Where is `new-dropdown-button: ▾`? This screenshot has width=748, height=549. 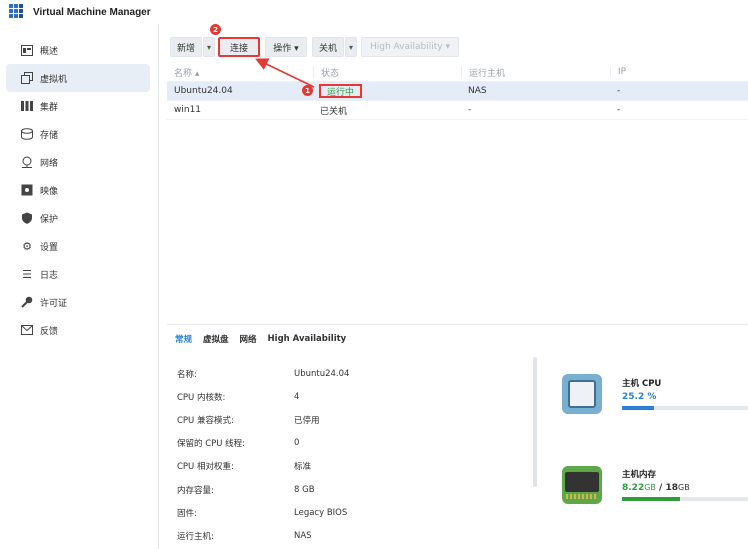 new-dropdown-button: ▾ is located at coordinates (209, 47).